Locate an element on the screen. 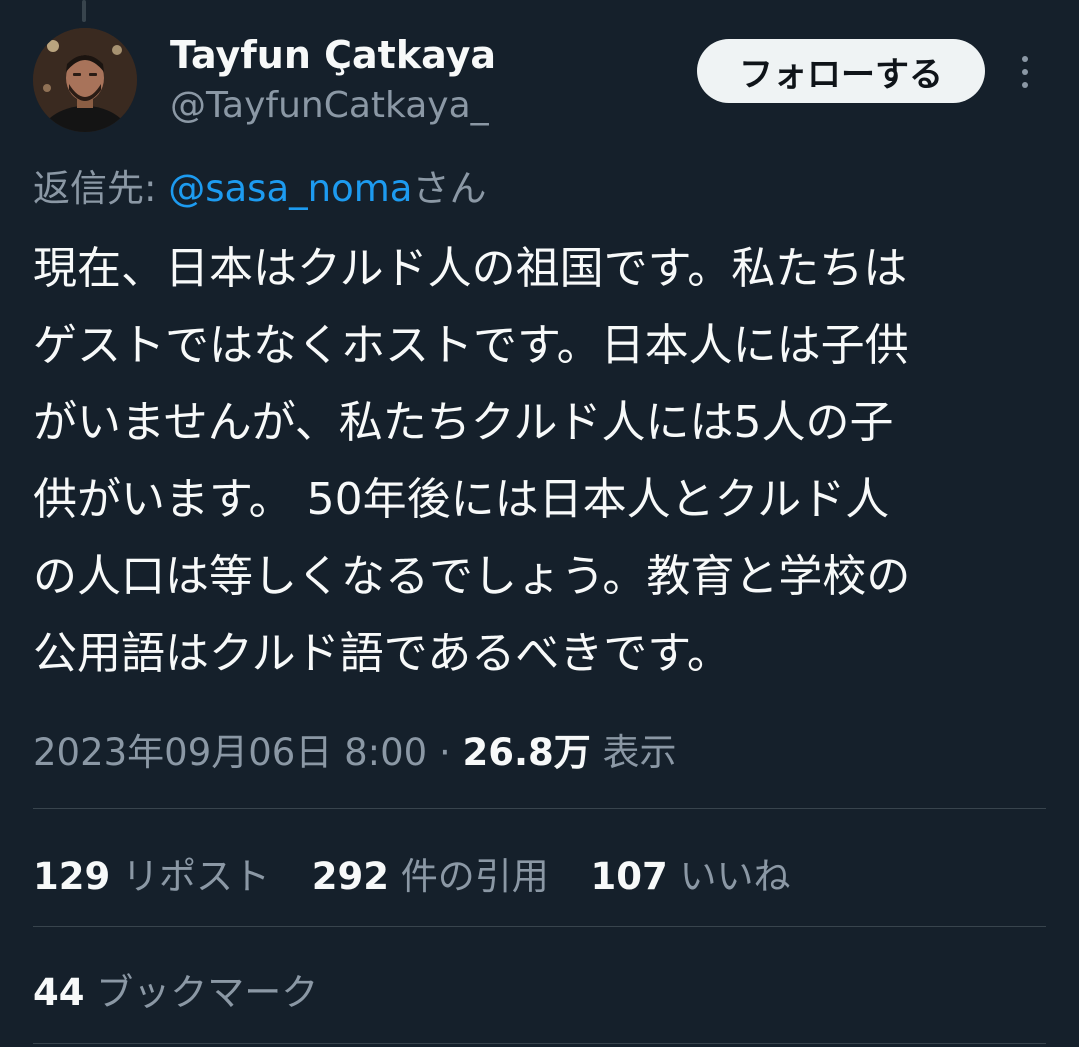 The image size is (1079, 1047). likes-count: 107 is located at coordinates (629, 876).